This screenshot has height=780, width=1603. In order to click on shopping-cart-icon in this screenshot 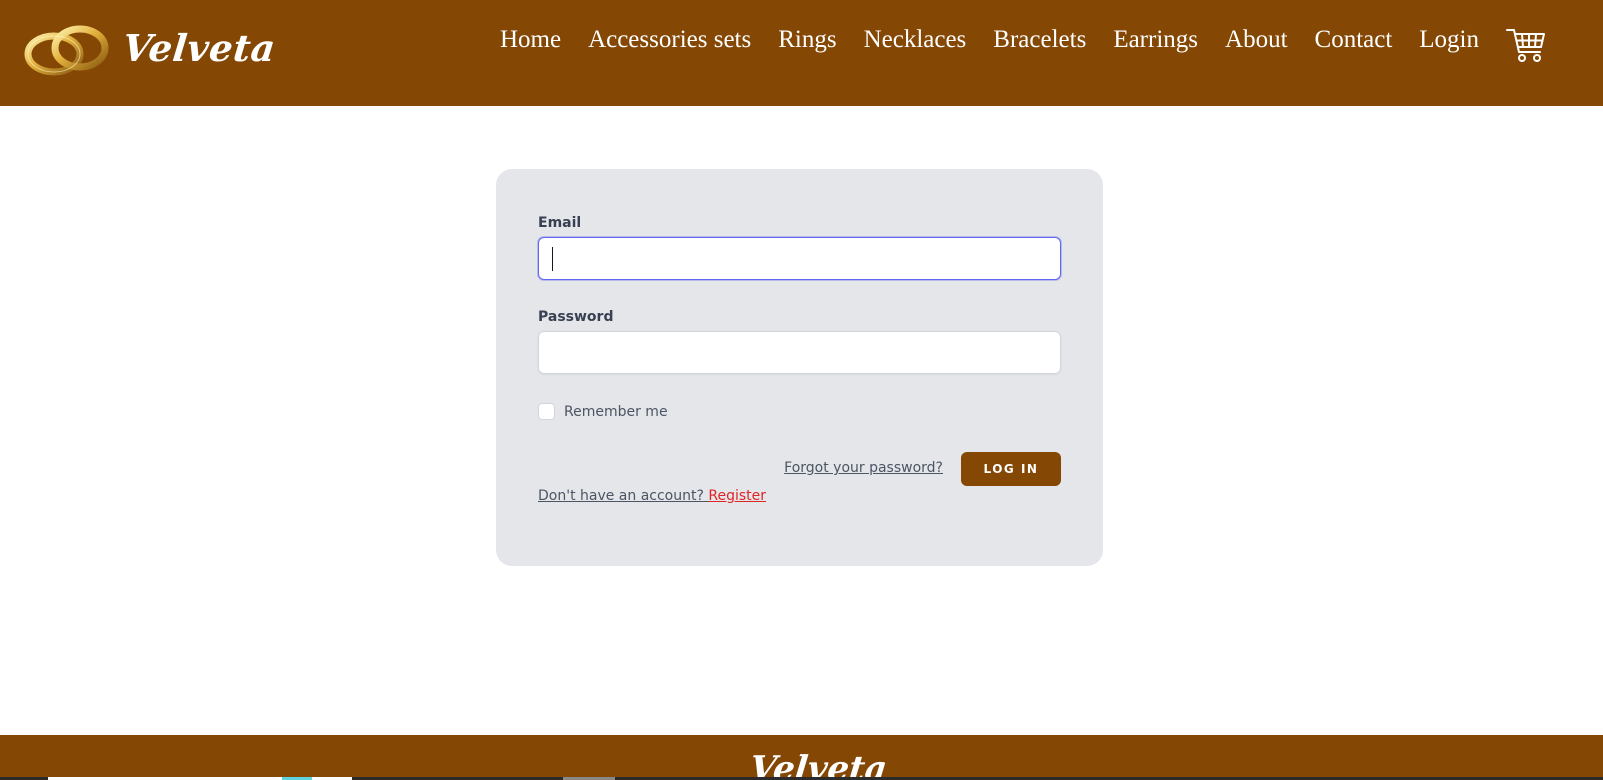, I will do `click(1526, 45)`.